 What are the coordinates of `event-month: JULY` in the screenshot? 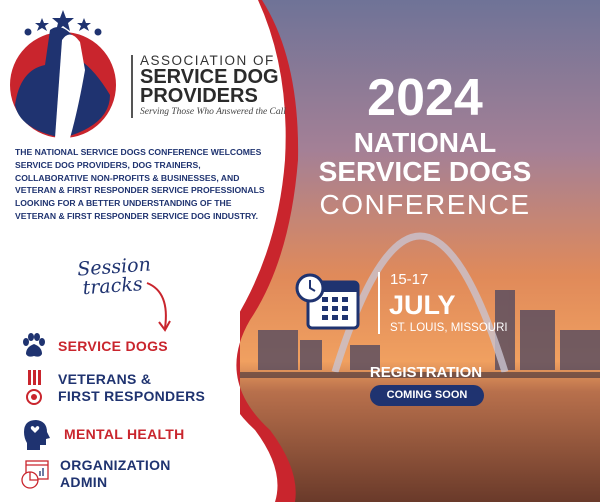 It's located at (422, 305).